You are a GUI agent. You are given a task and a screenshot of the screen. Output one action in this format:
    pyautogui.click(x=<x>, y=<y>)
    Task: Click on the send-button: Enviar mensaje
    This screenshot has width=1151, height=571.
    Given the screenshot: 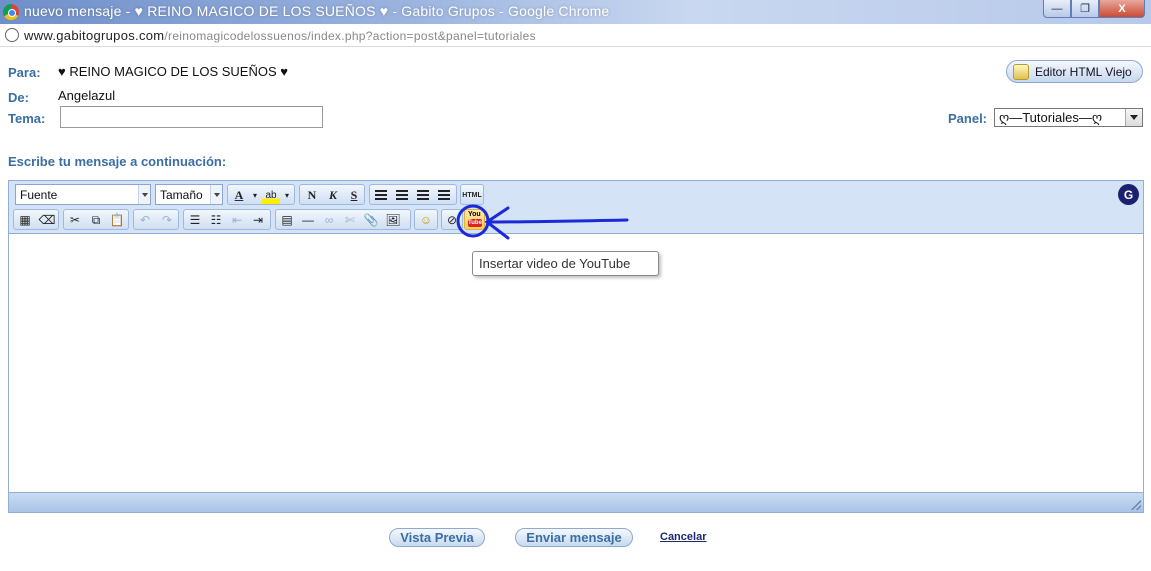 What is the action you would take?
    pyautogui.click(x=574, y=537)
    